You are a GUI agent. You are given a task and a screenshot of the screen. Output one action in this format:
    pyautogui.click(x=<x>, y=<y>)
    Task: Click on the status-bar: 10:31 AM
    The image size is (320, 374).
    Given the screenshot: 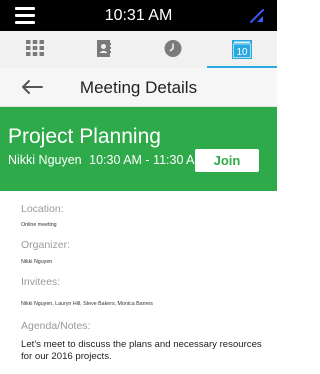 What is the action you would take?
    pyautogui.click(x=138, y=15)
    